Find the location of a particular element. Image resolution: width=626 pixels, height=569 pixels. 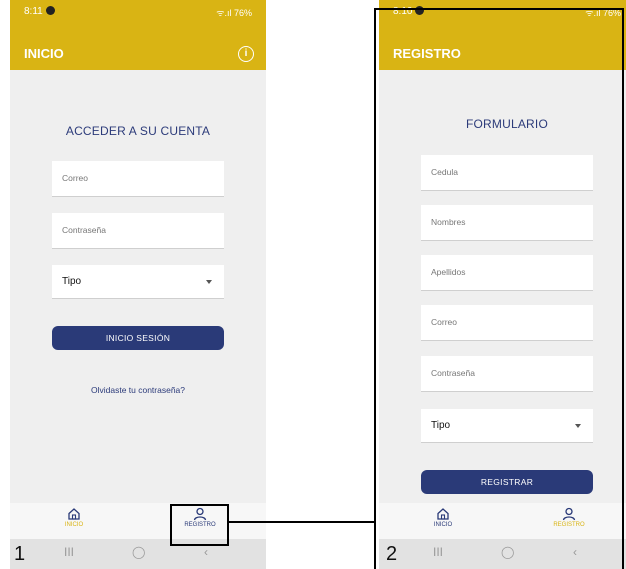

registro-highlight-box is located at coordinates (199, 525).